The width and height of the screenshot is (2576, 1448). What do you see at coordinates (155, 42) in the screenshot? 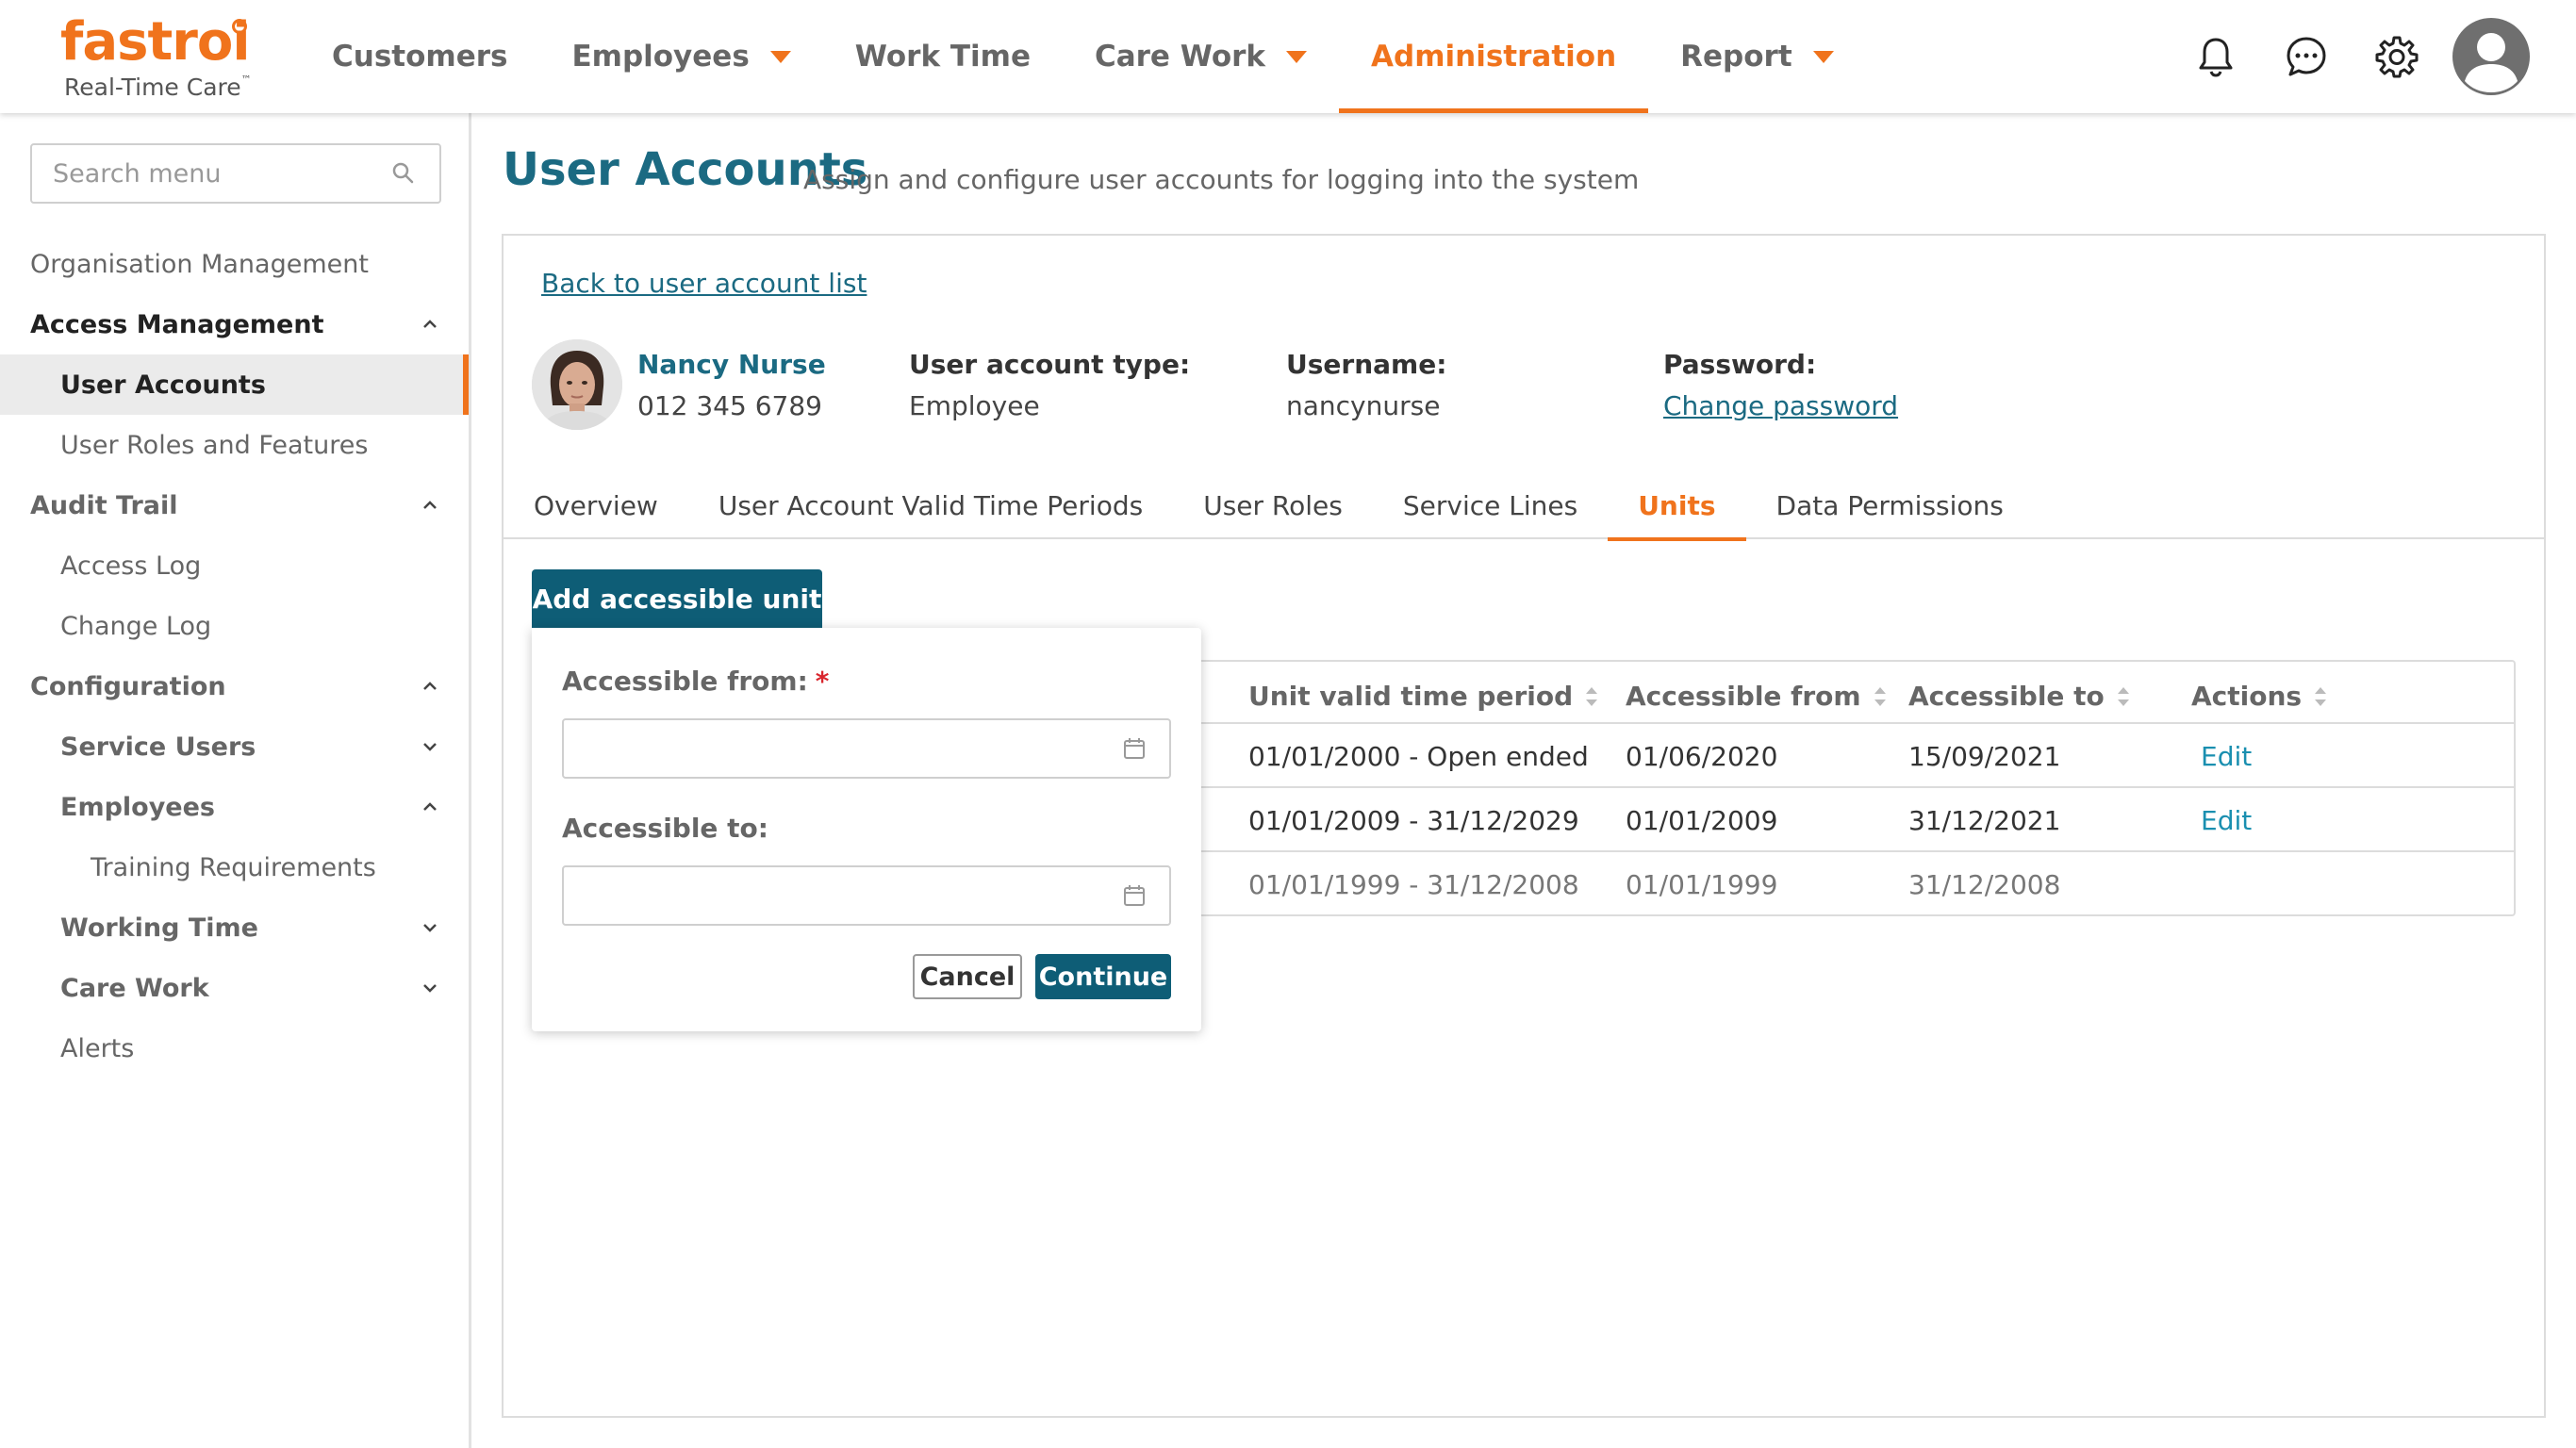
I see `logo-wordmark: fastroi` at bounding box center [155, 42].